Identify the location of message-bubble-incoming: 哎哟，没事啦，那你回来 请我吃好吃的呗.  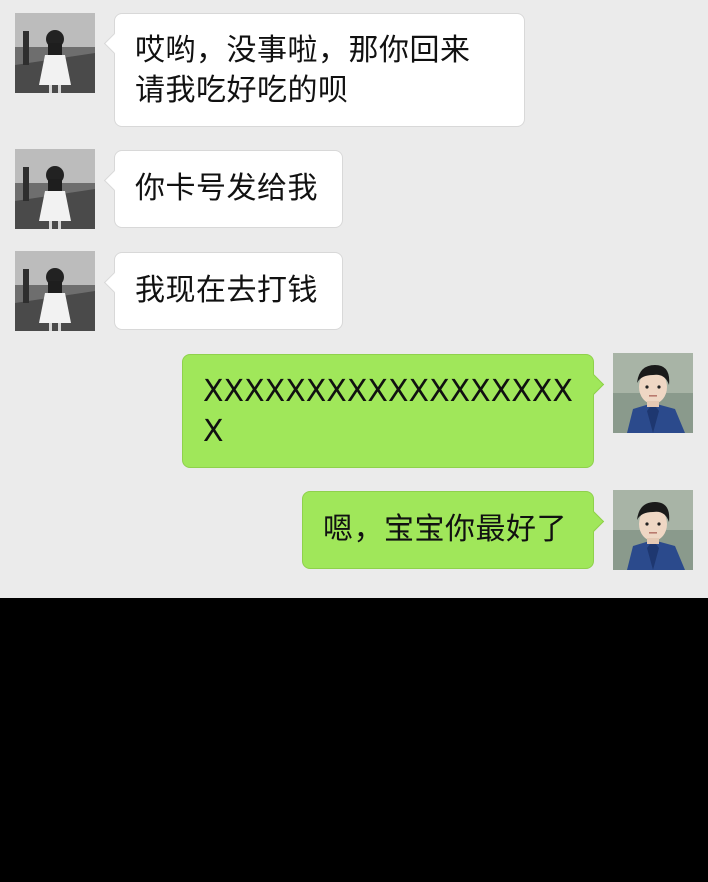
(314, 70).